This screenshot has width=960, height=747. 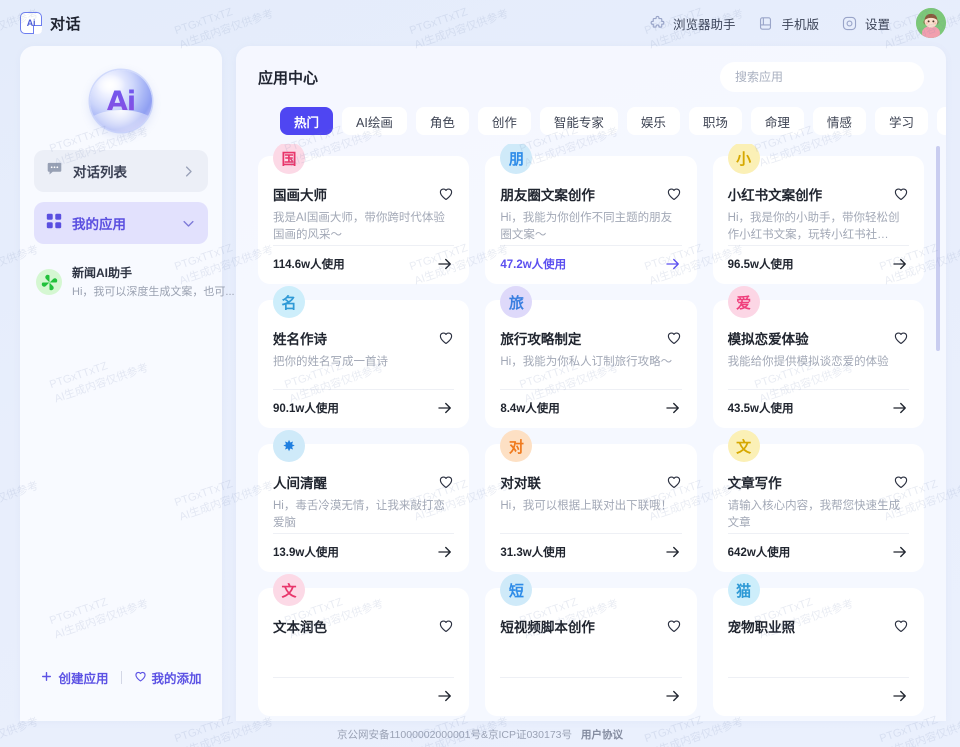 I want to click on vertical-scrollbar, so click(x=938, y=248).